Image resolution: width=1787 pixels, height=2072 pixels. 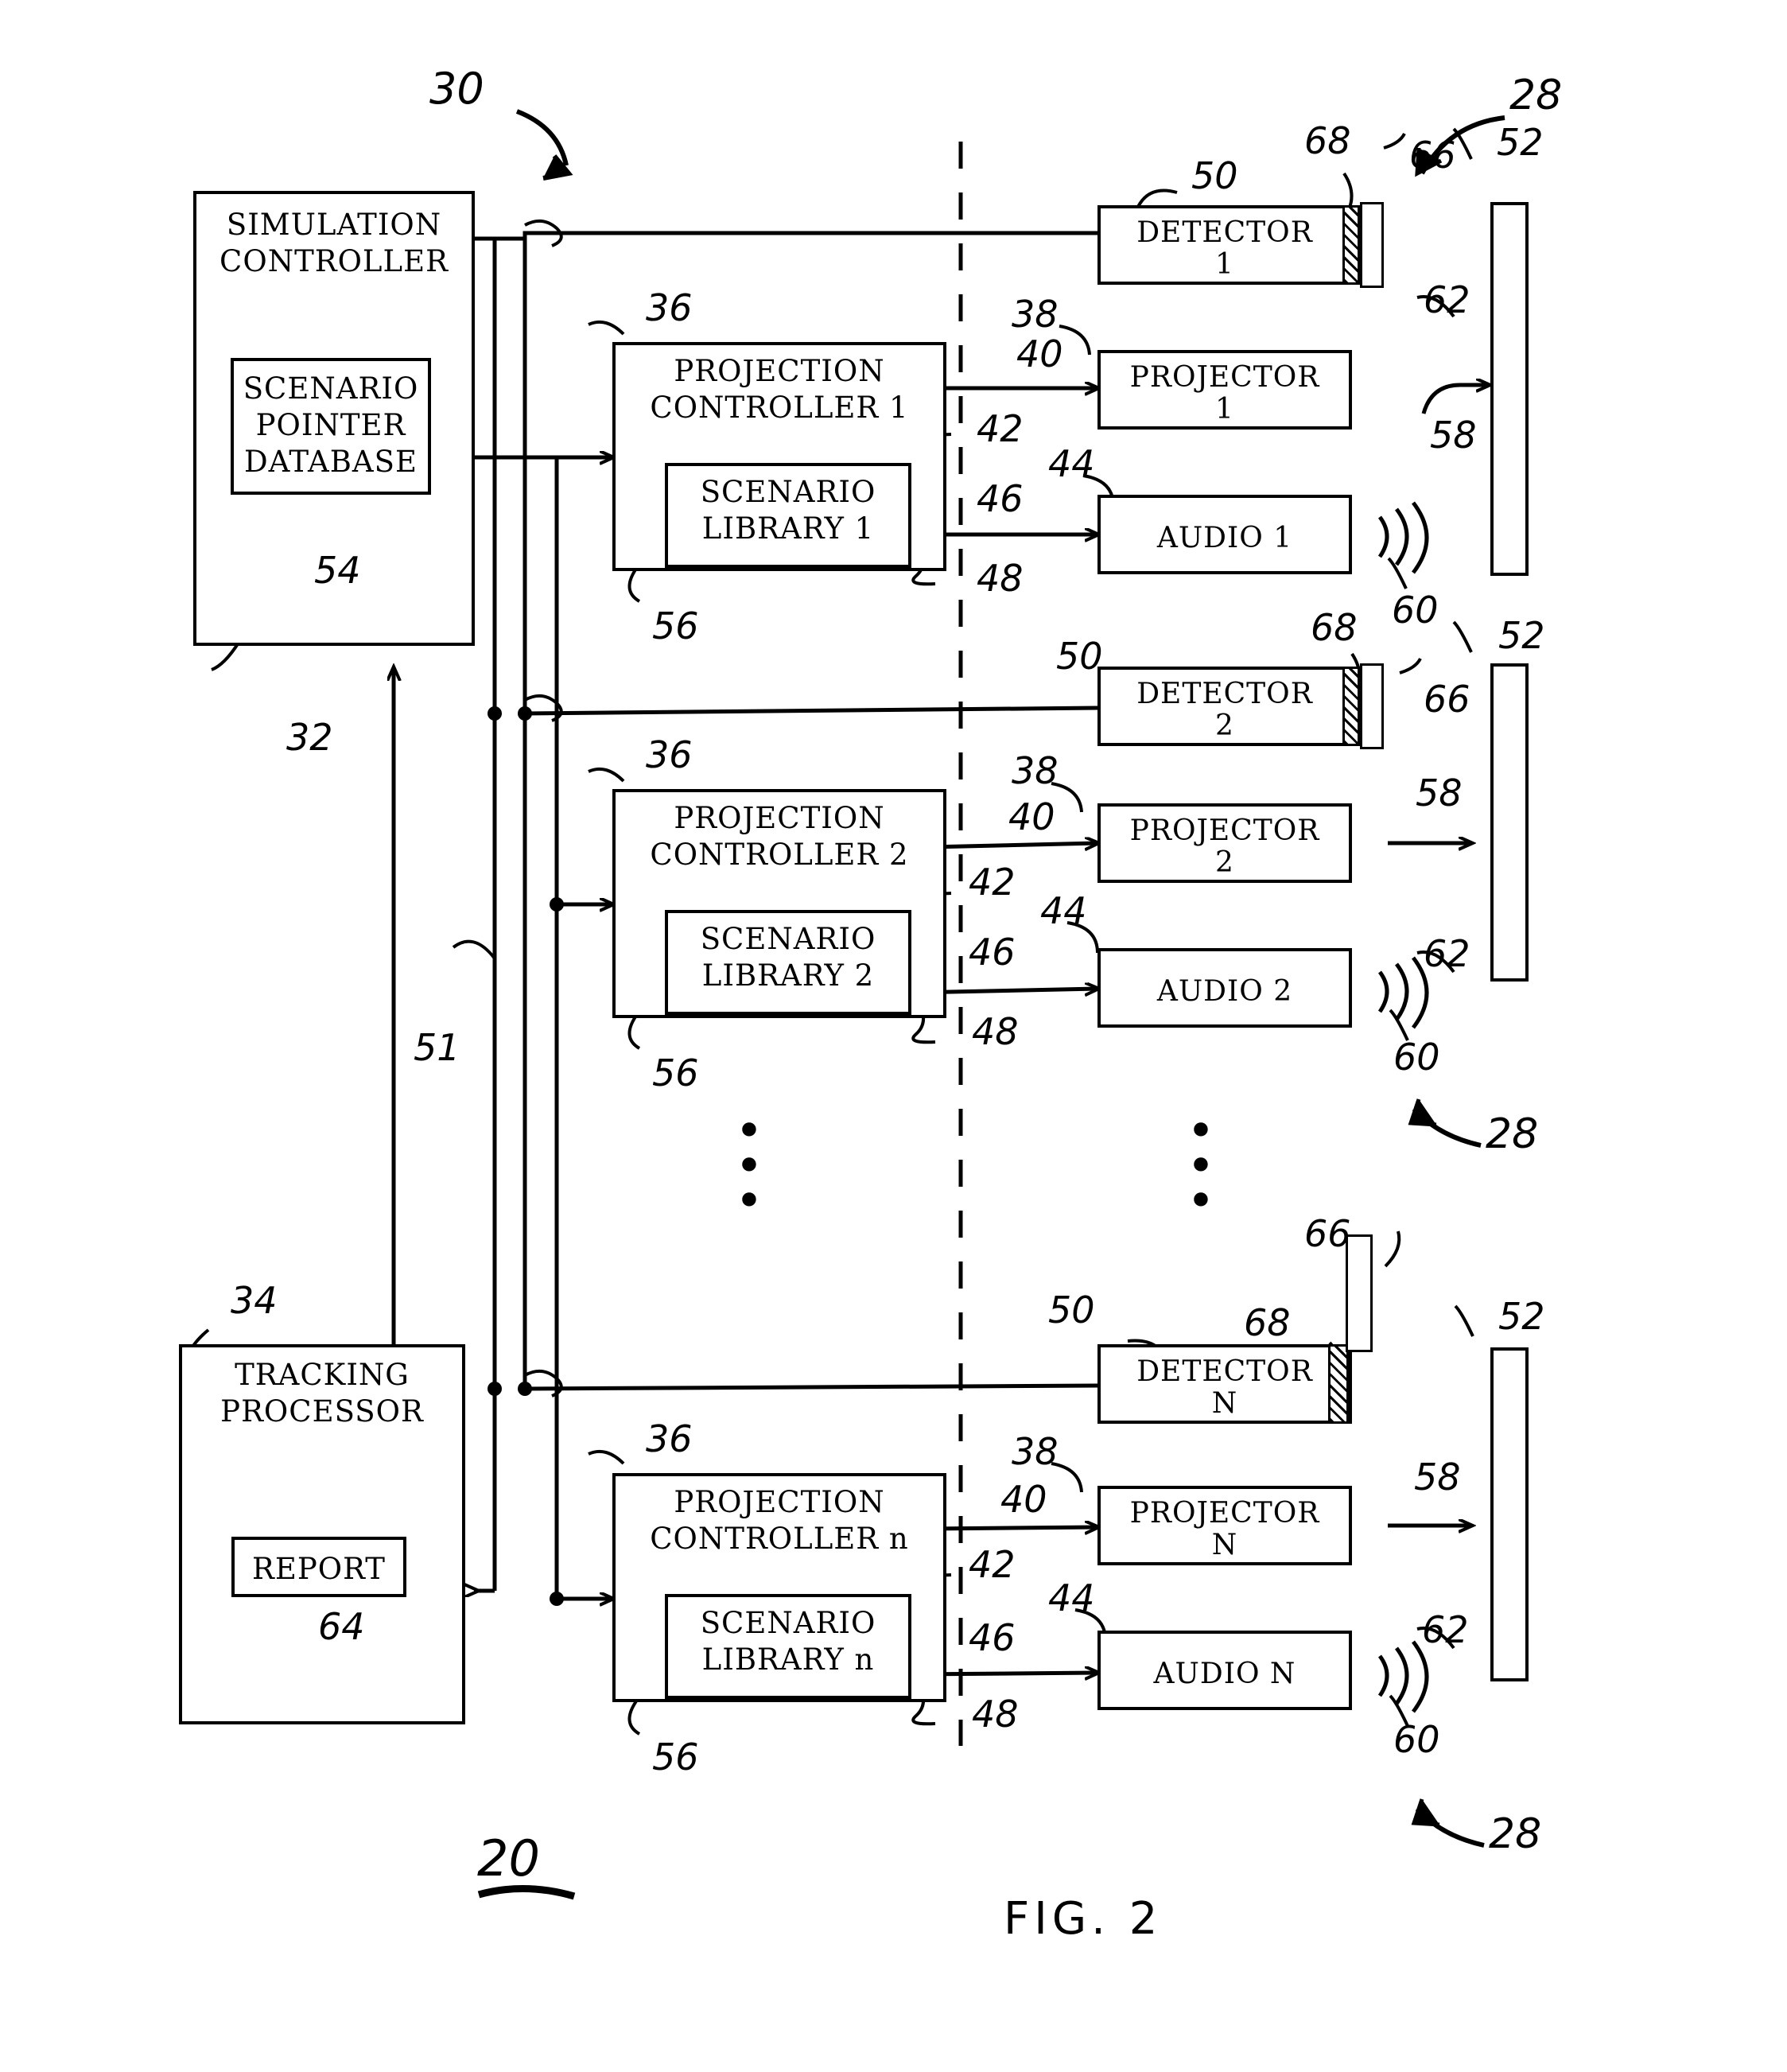 I want to click on report-block: REPORT, so click(x=318, y=1567).